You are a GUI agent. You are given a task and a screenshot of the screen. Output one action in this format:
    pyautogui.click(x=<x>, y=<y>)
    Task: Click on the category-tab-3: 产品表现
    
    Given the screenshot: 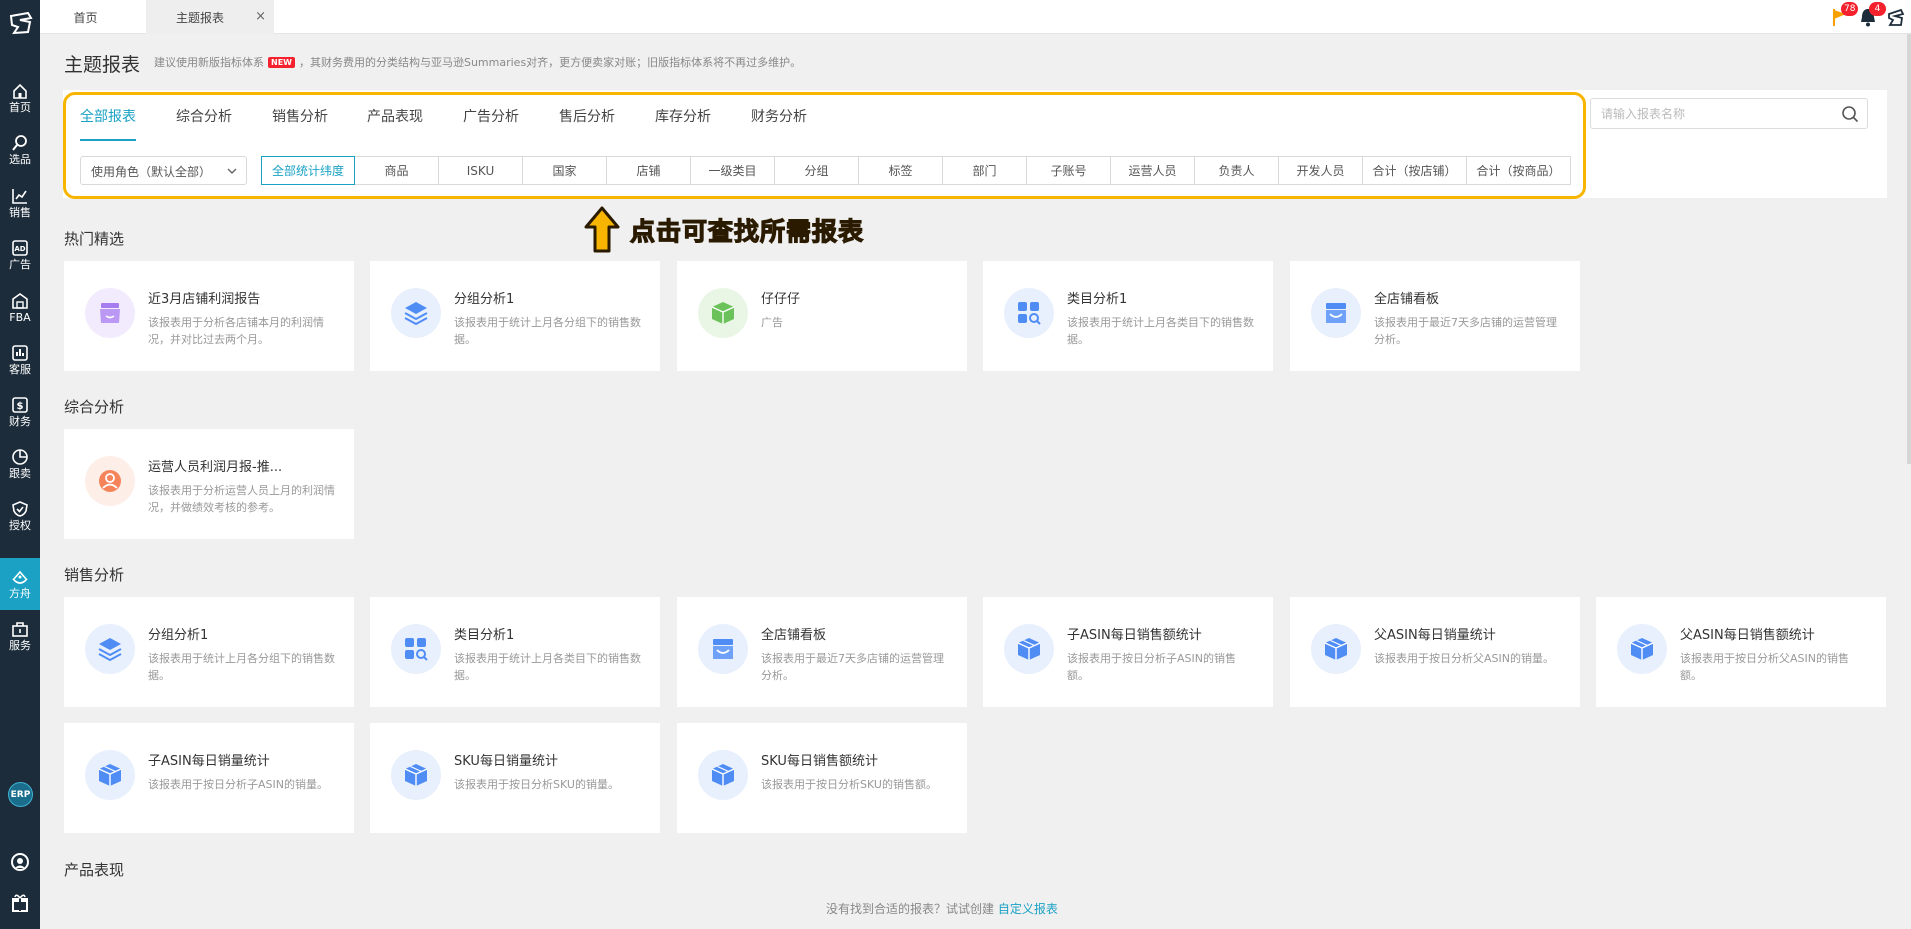 What is the action you would take?
    pyautogui.click(x=395, y=116)
    